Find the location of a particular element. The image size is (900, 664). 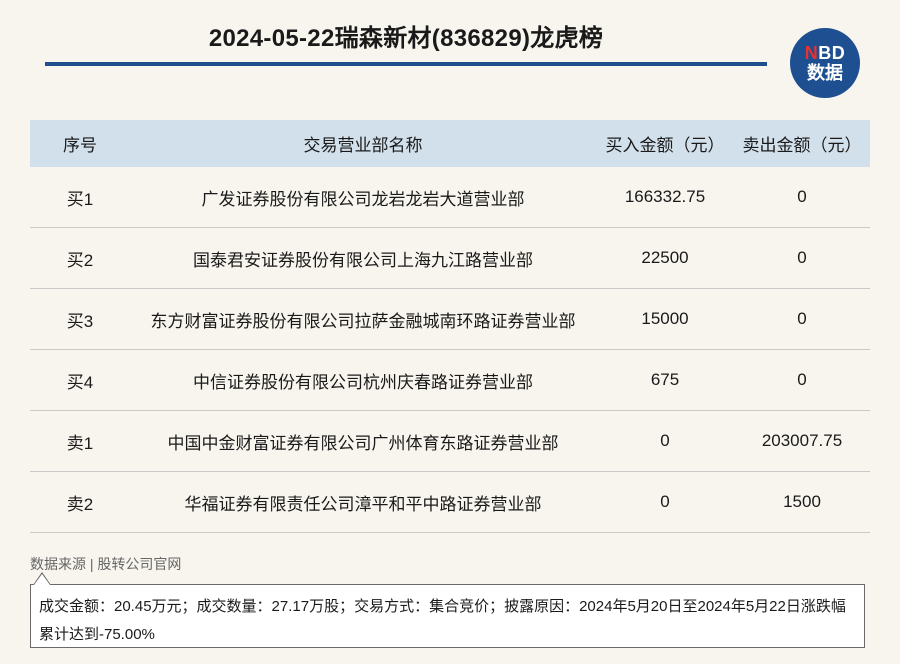

row-branch-name: 东方财富证券股份有限公司拉萨金融城南环路证券营业部 is located at coordinates (363, 319).